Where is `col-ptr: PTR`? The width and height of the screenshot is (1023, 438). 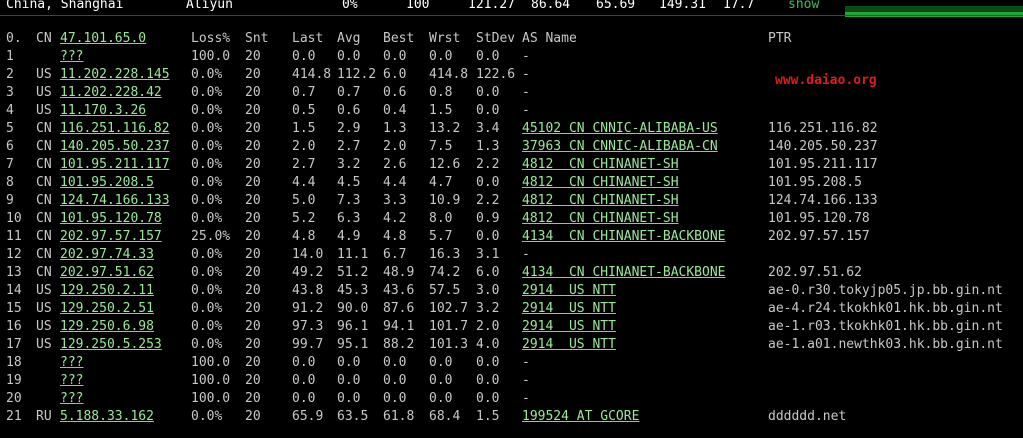
col-ptr: PTR is located at coordinates (780, 38).